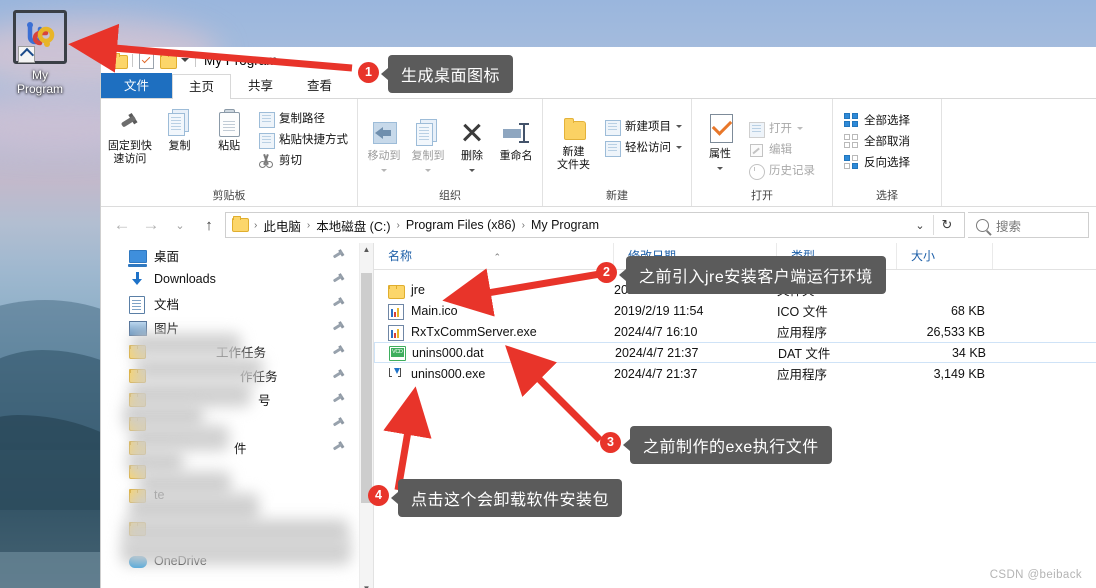 The height and width of the screenshot is (588, 1096). What do you see at coordinates (494, 290) in the screenshot?
I see `file-name-cell: jre` at bounding box center [494, 290].